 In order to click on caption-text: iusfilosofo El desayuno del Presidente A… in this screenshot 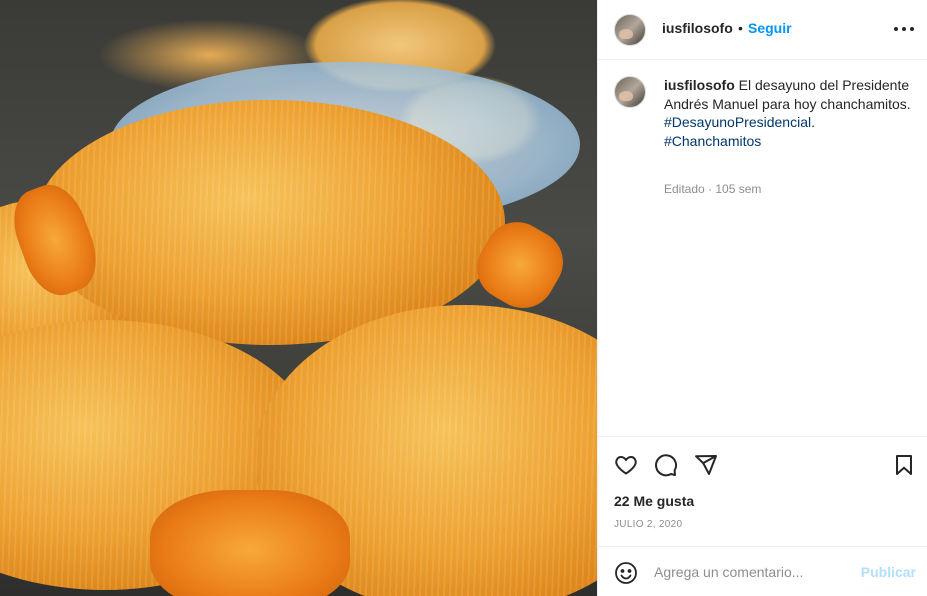, I will do `click(789, 113)`.